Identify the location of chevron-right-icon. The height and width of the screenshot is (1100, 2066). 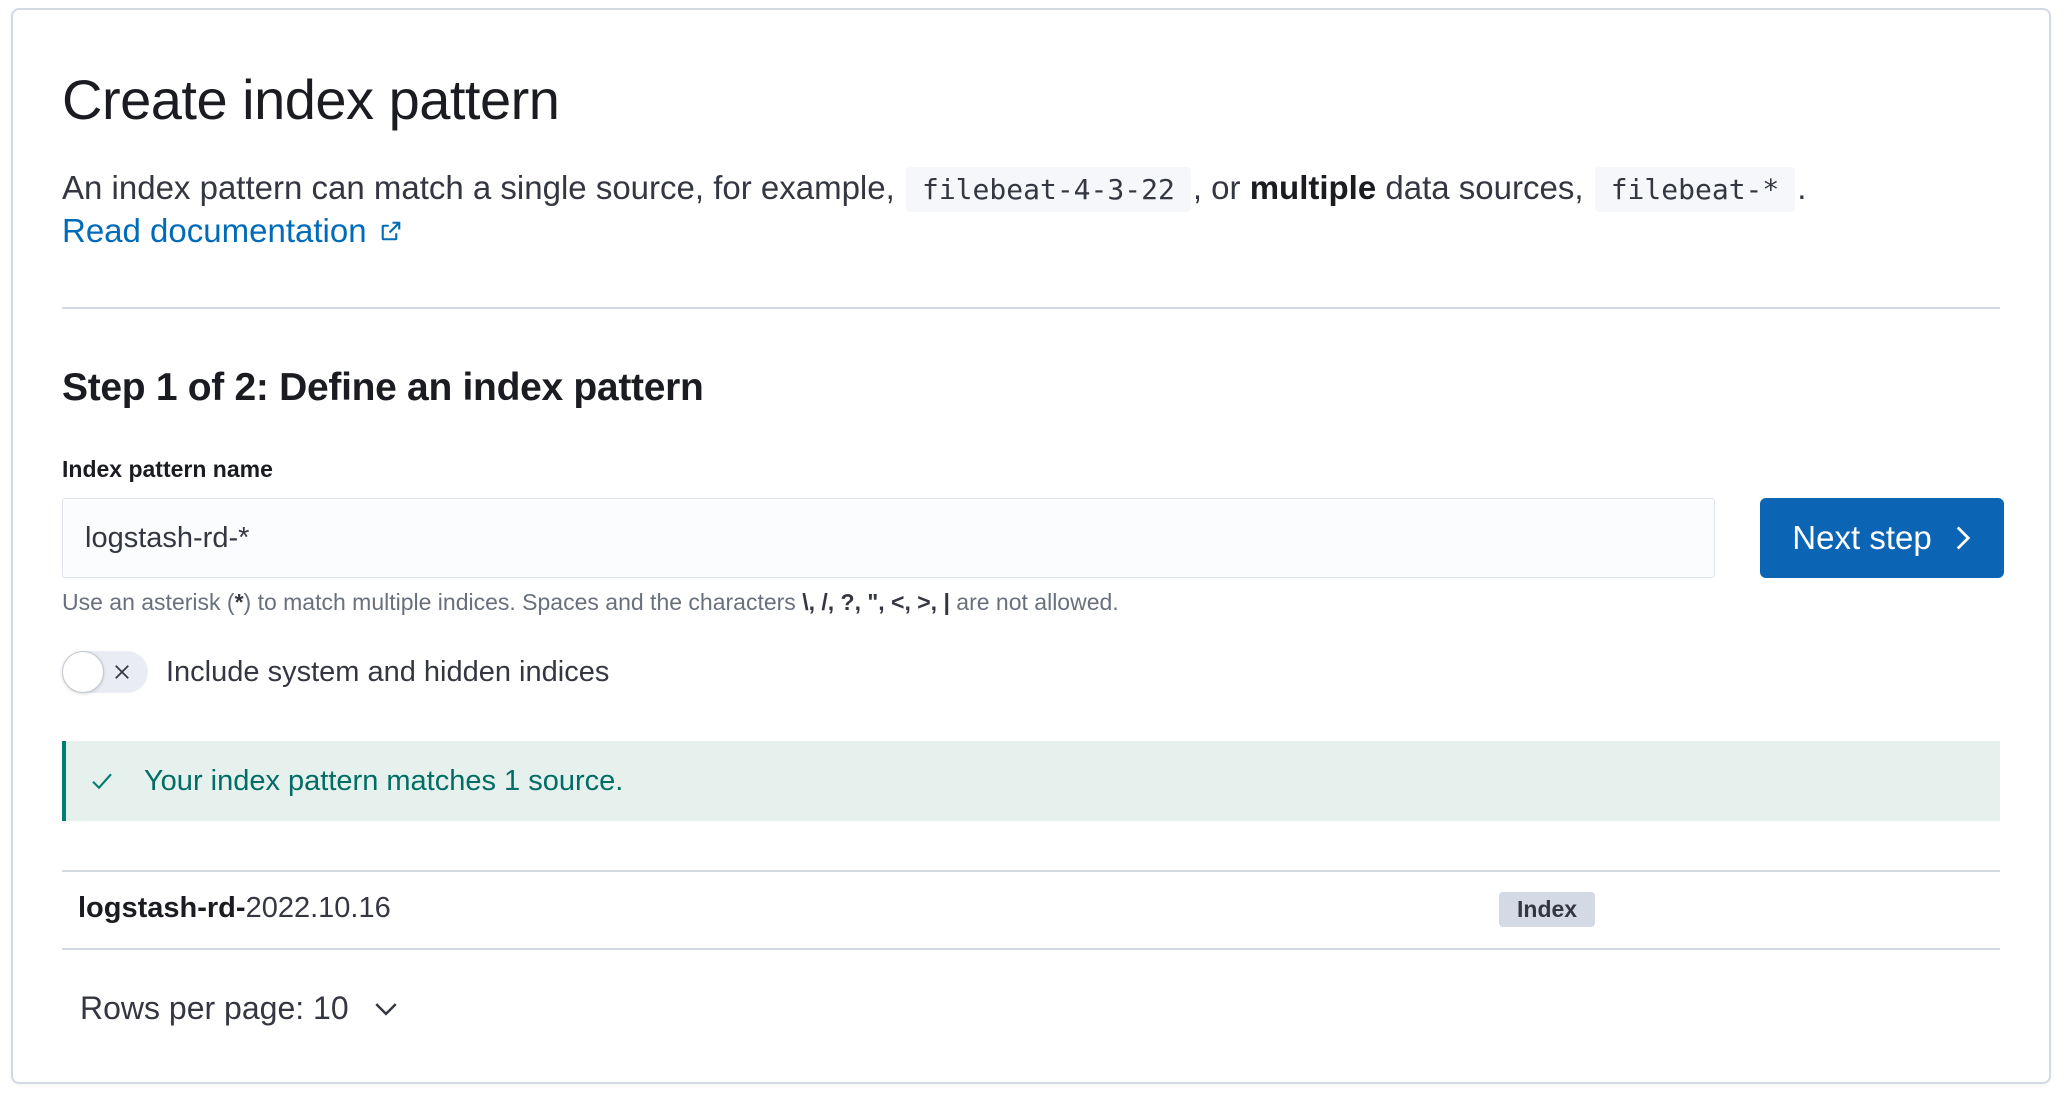
(1963, 538).